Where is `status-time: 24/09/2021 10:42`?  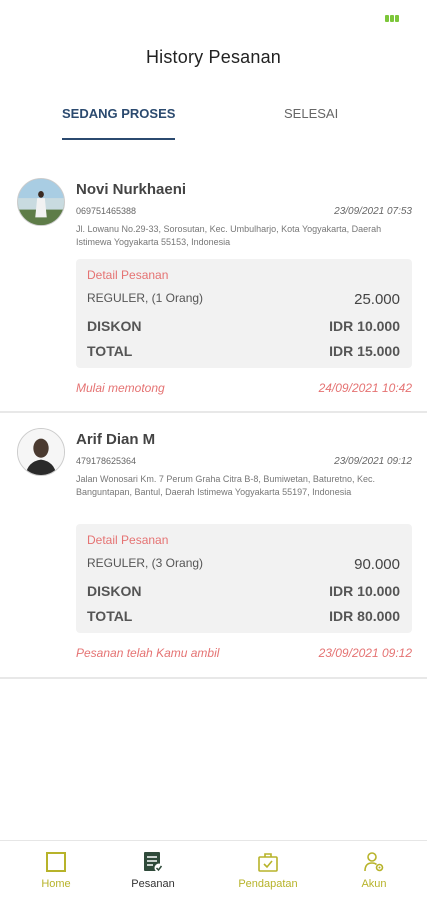 status-time: 24/09/2021 10:42 is located at coordinates (365, 388).